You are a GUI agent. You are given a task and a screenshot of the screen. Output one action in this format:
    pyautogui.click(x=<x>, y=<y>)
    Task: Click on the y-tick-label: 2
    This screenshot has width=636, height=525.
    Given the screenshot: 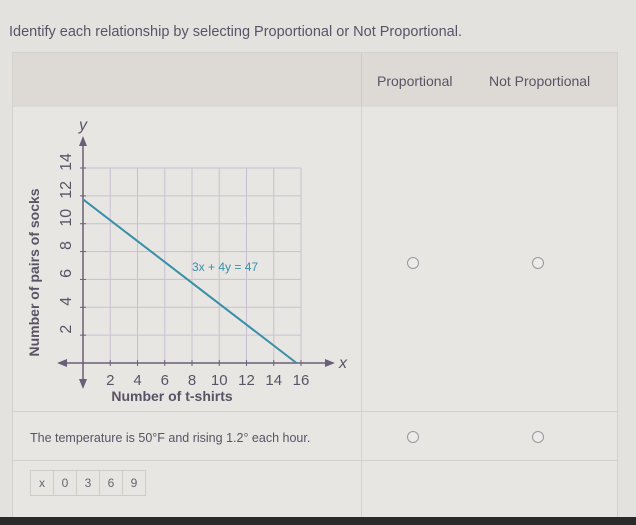 What is the action you would take?
    pyautogui.click(x=66, y=329)
    